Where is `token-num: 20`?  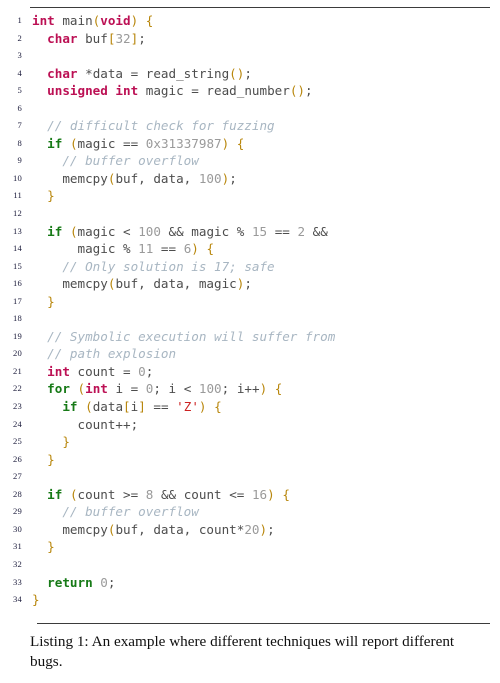 token-num: 20 is located at coordinates (252, 529).